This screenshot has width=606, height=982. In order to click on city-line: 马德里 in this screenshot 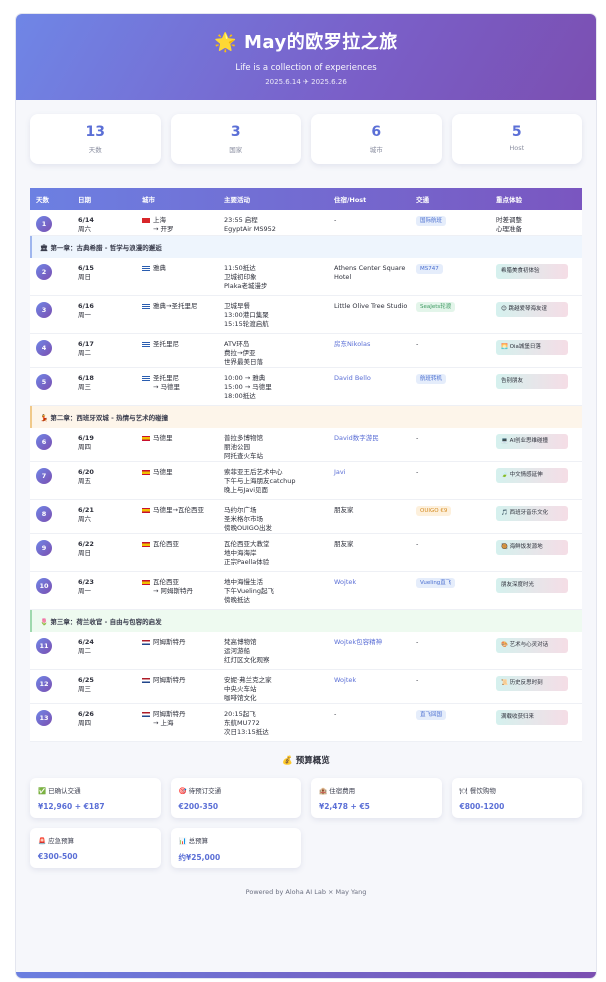, I will do `click(181, 438)`.